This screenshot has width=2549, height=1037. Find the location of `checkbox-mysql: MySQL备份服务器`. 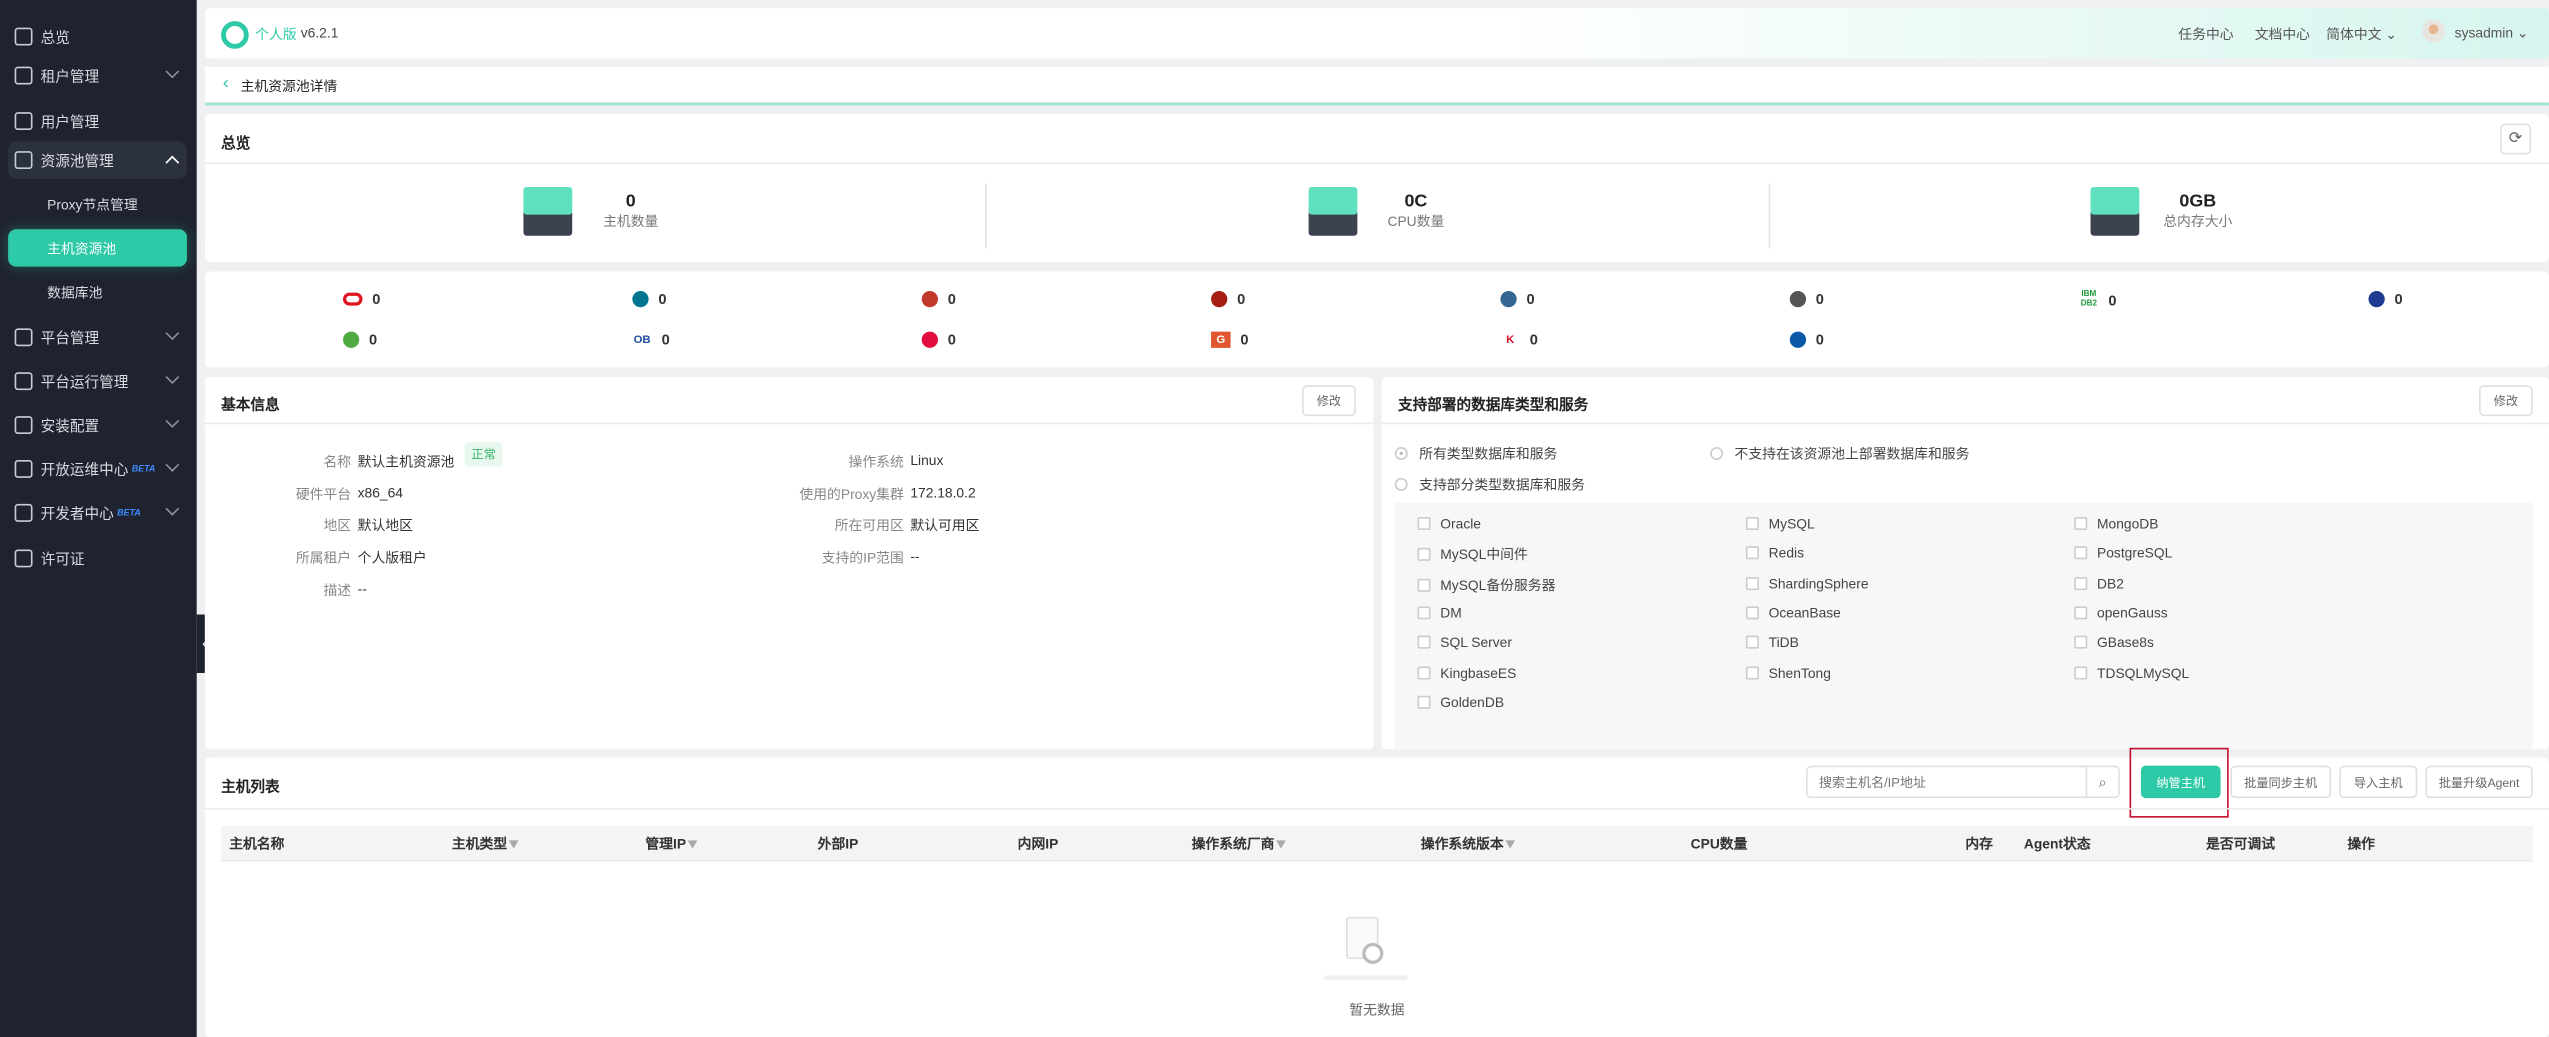

checkbox-mysql: MySQL备份服务器 is located at coordinates (1486, 585).